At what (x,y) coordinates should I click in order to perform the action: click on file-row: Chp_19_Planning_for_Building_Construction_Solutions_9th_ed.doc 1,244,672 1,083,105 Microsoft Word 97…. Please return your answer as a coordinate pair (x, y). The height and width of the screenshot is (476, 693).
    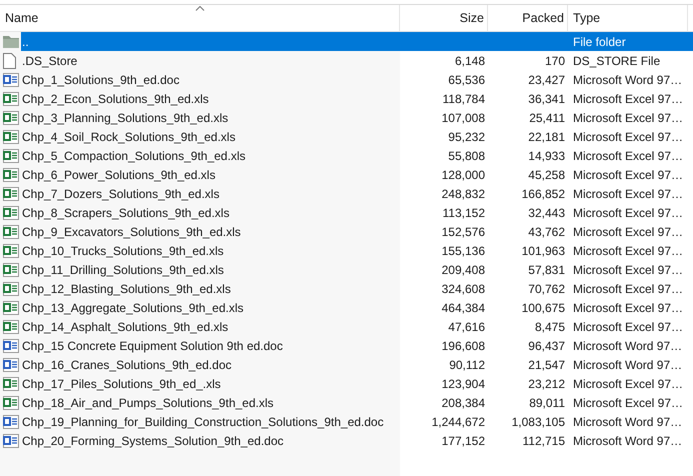
    Looking at the image, I should click on (346, 421).